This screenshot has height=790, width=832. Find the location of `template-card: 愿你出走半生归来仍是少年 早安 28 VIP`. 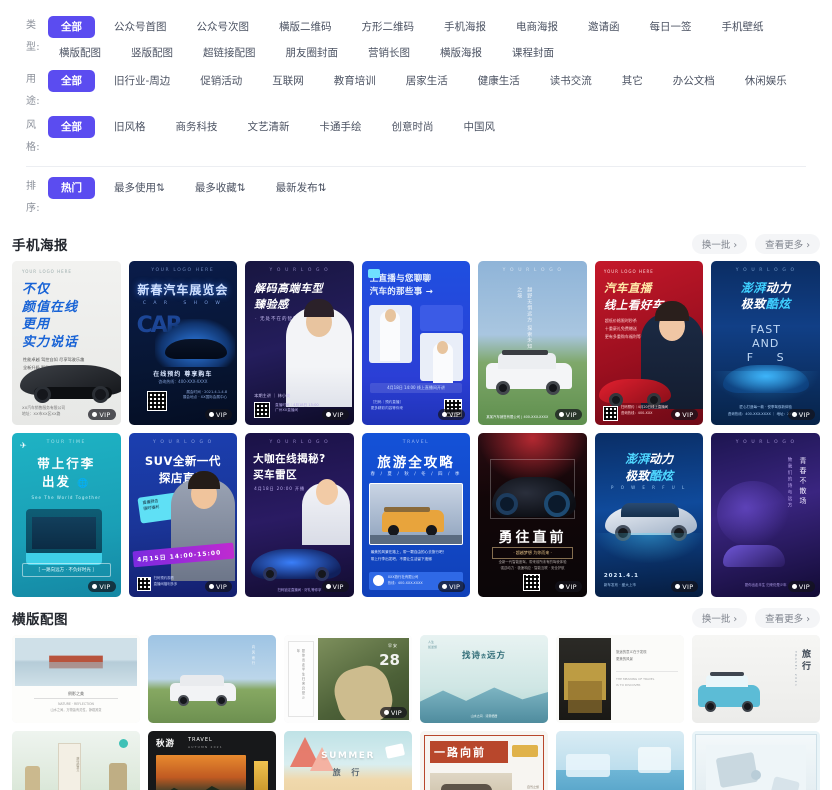

template-card: 愿你出走半生归来仍是少年 早安 28 VIP is located at coordinates (348, 679).